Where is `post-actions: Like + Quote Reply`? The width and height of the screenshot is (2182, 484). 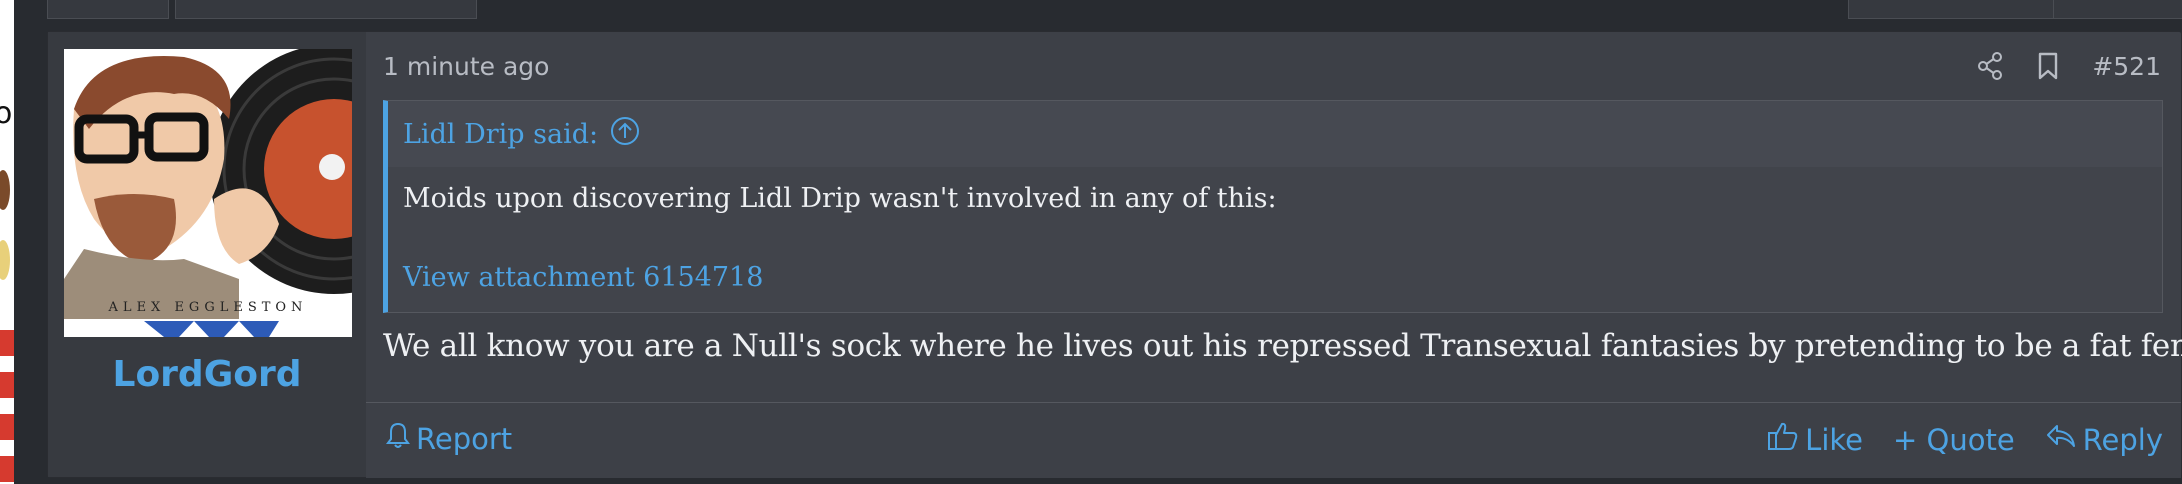
post-actions: Like + Quote Reply is located at coordinates (1965, 439).